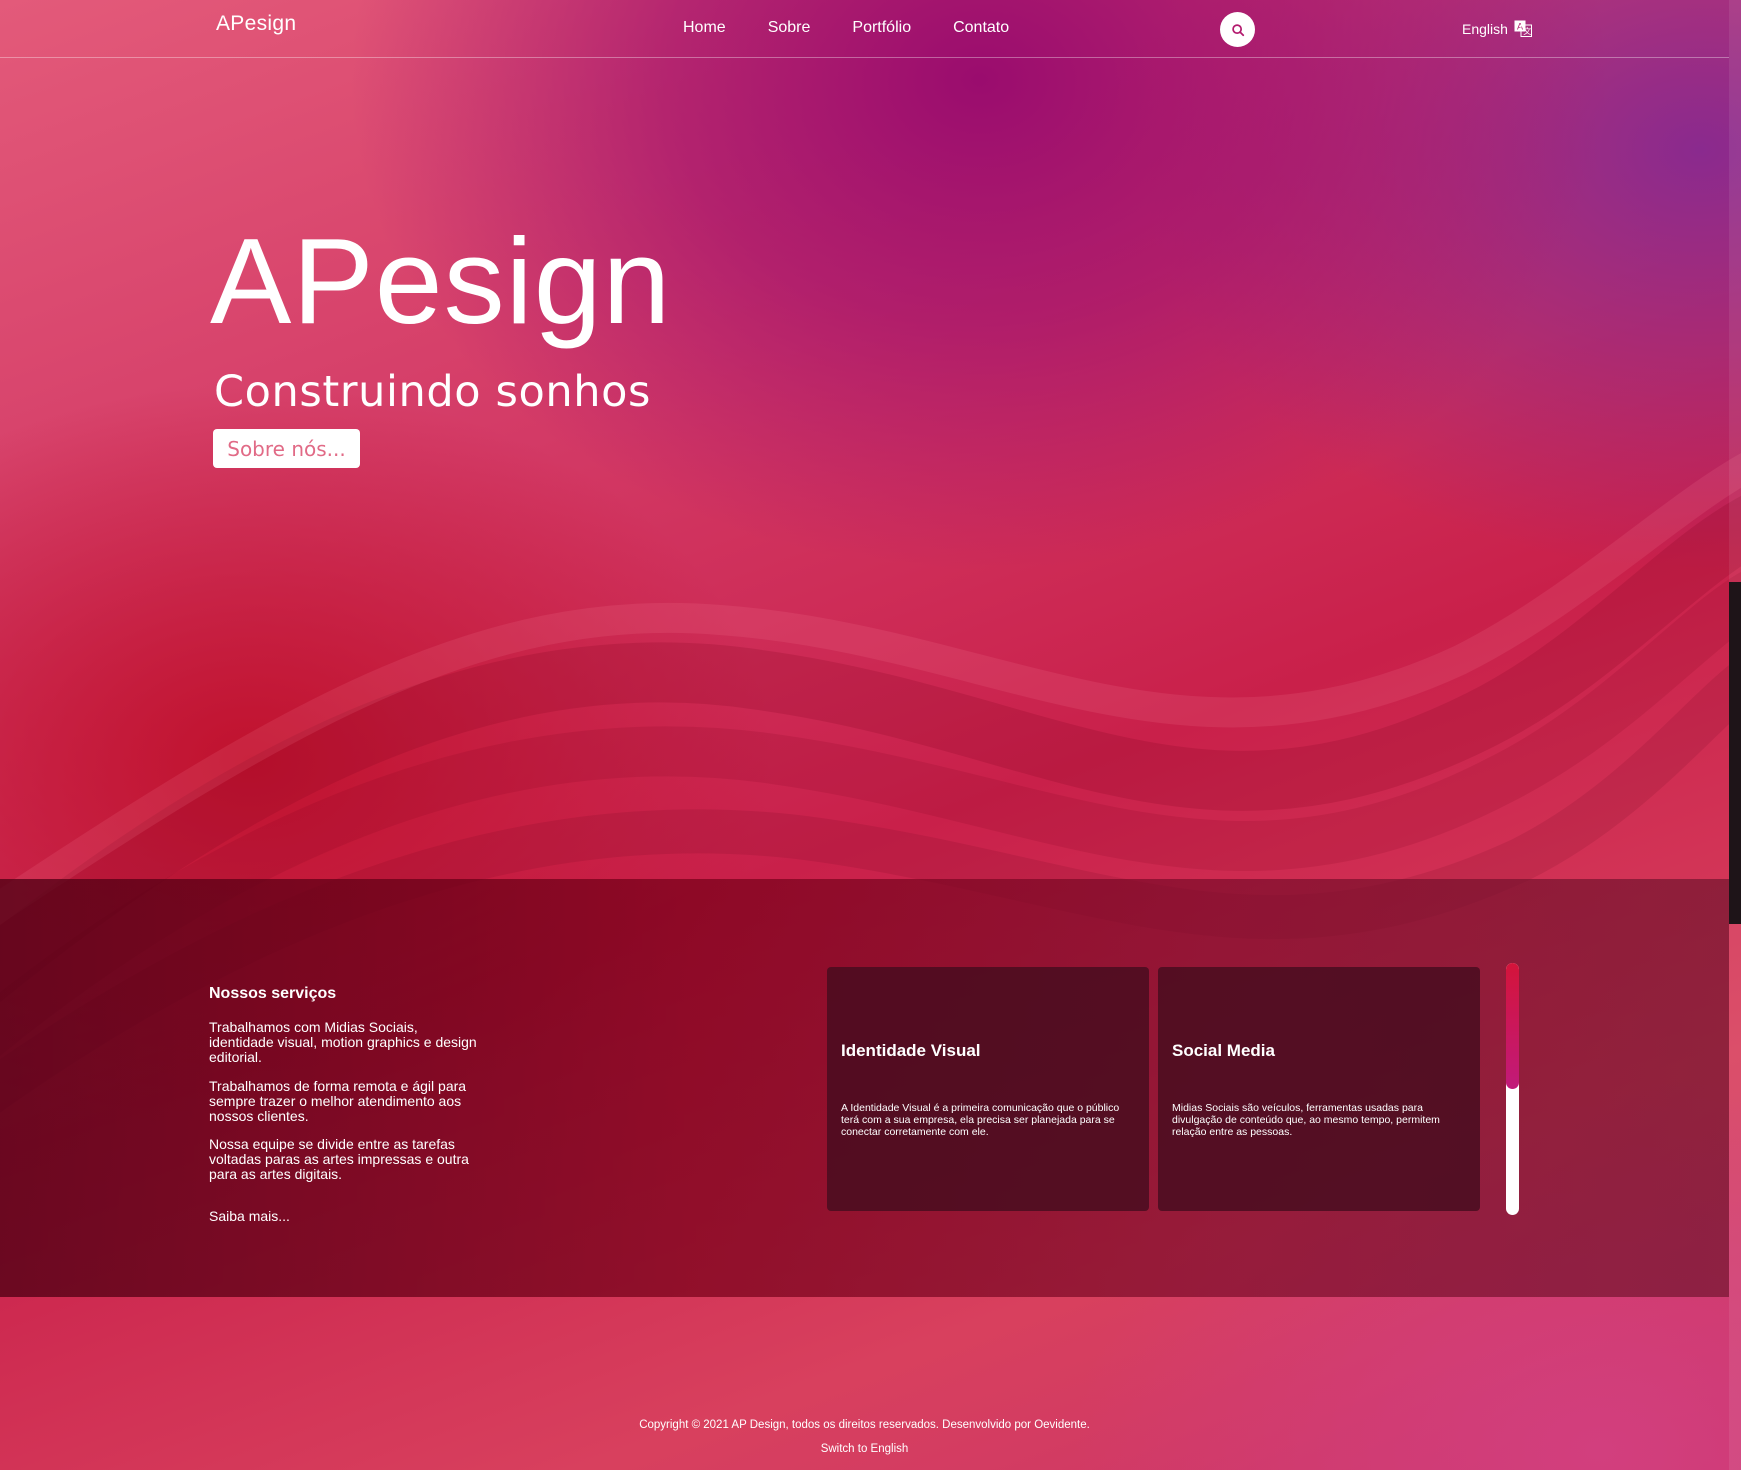 The image size is (1741, 1470). Describe the element at coordinates (1485, 28) in the screenshot. I see `language-label: English` at that location.